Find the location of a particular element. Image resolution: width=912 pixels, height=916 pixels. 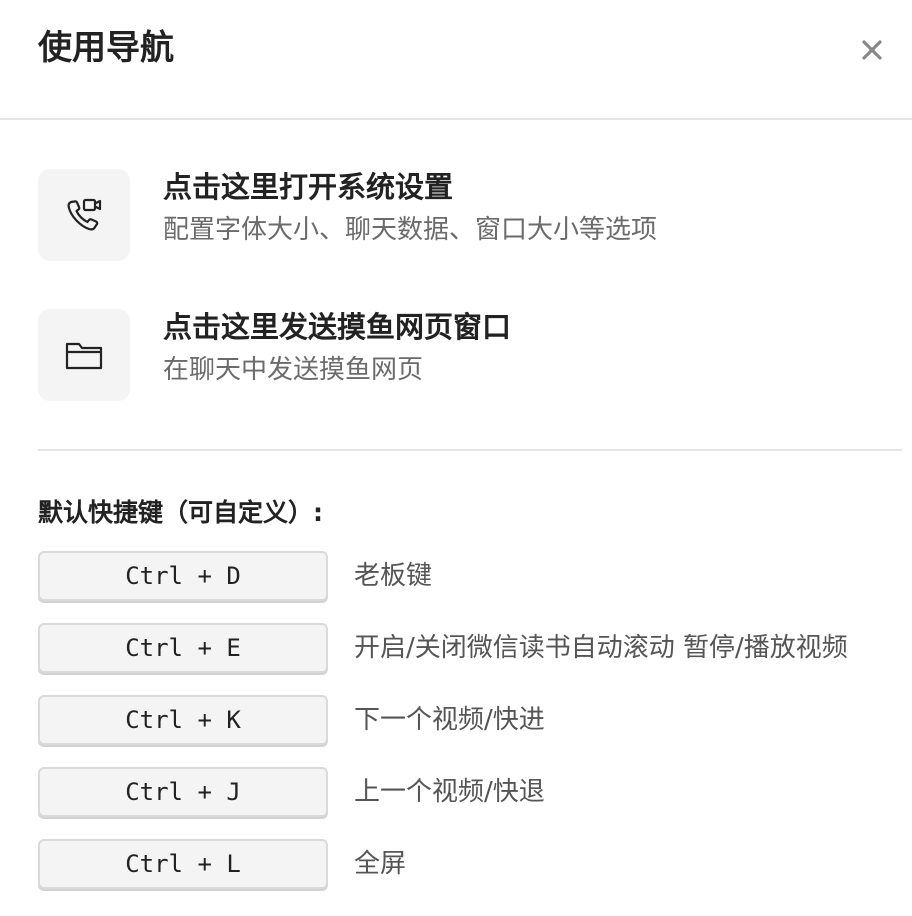

shortcut-description: 老板键 is located at coordinates (393, 576).